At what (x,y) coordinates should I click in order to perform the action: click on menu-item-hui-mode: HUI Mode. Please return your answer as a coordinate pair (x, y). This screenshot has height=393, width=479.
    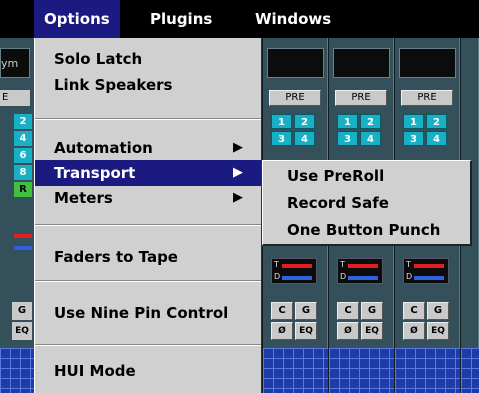
    Looking at the image, I should click on (148, 371).